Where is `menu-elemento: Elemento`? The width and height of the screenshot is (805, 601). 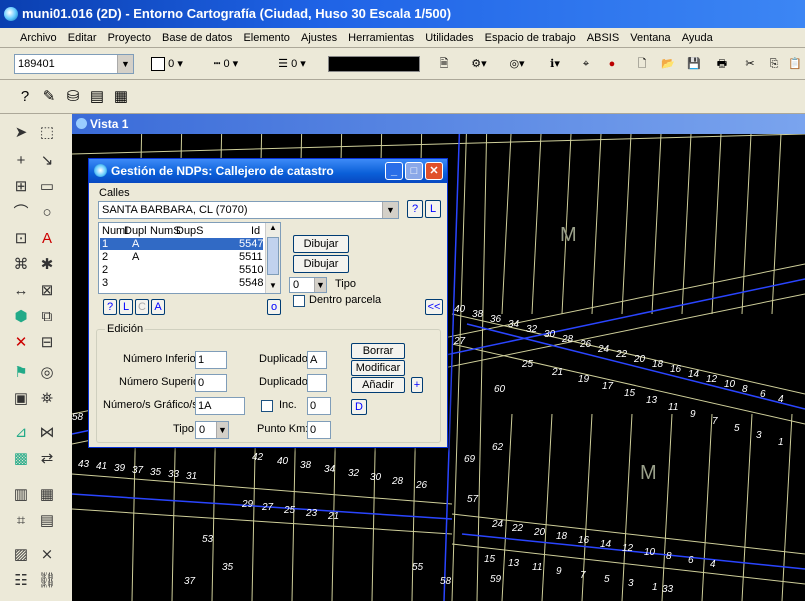
menu-elemento: Elemento is located at coordinates (266, 38).